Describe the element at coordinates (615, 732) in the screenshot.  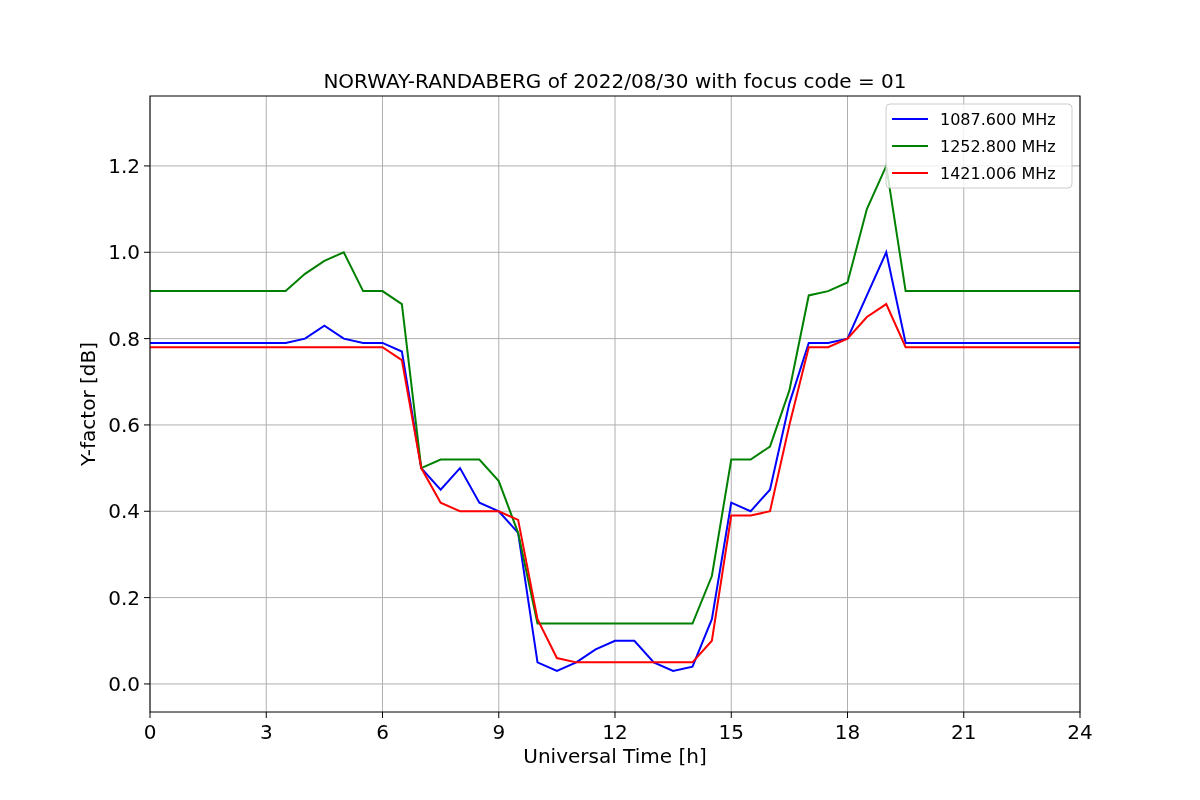
I see `x-tick-label: 12` at that location.